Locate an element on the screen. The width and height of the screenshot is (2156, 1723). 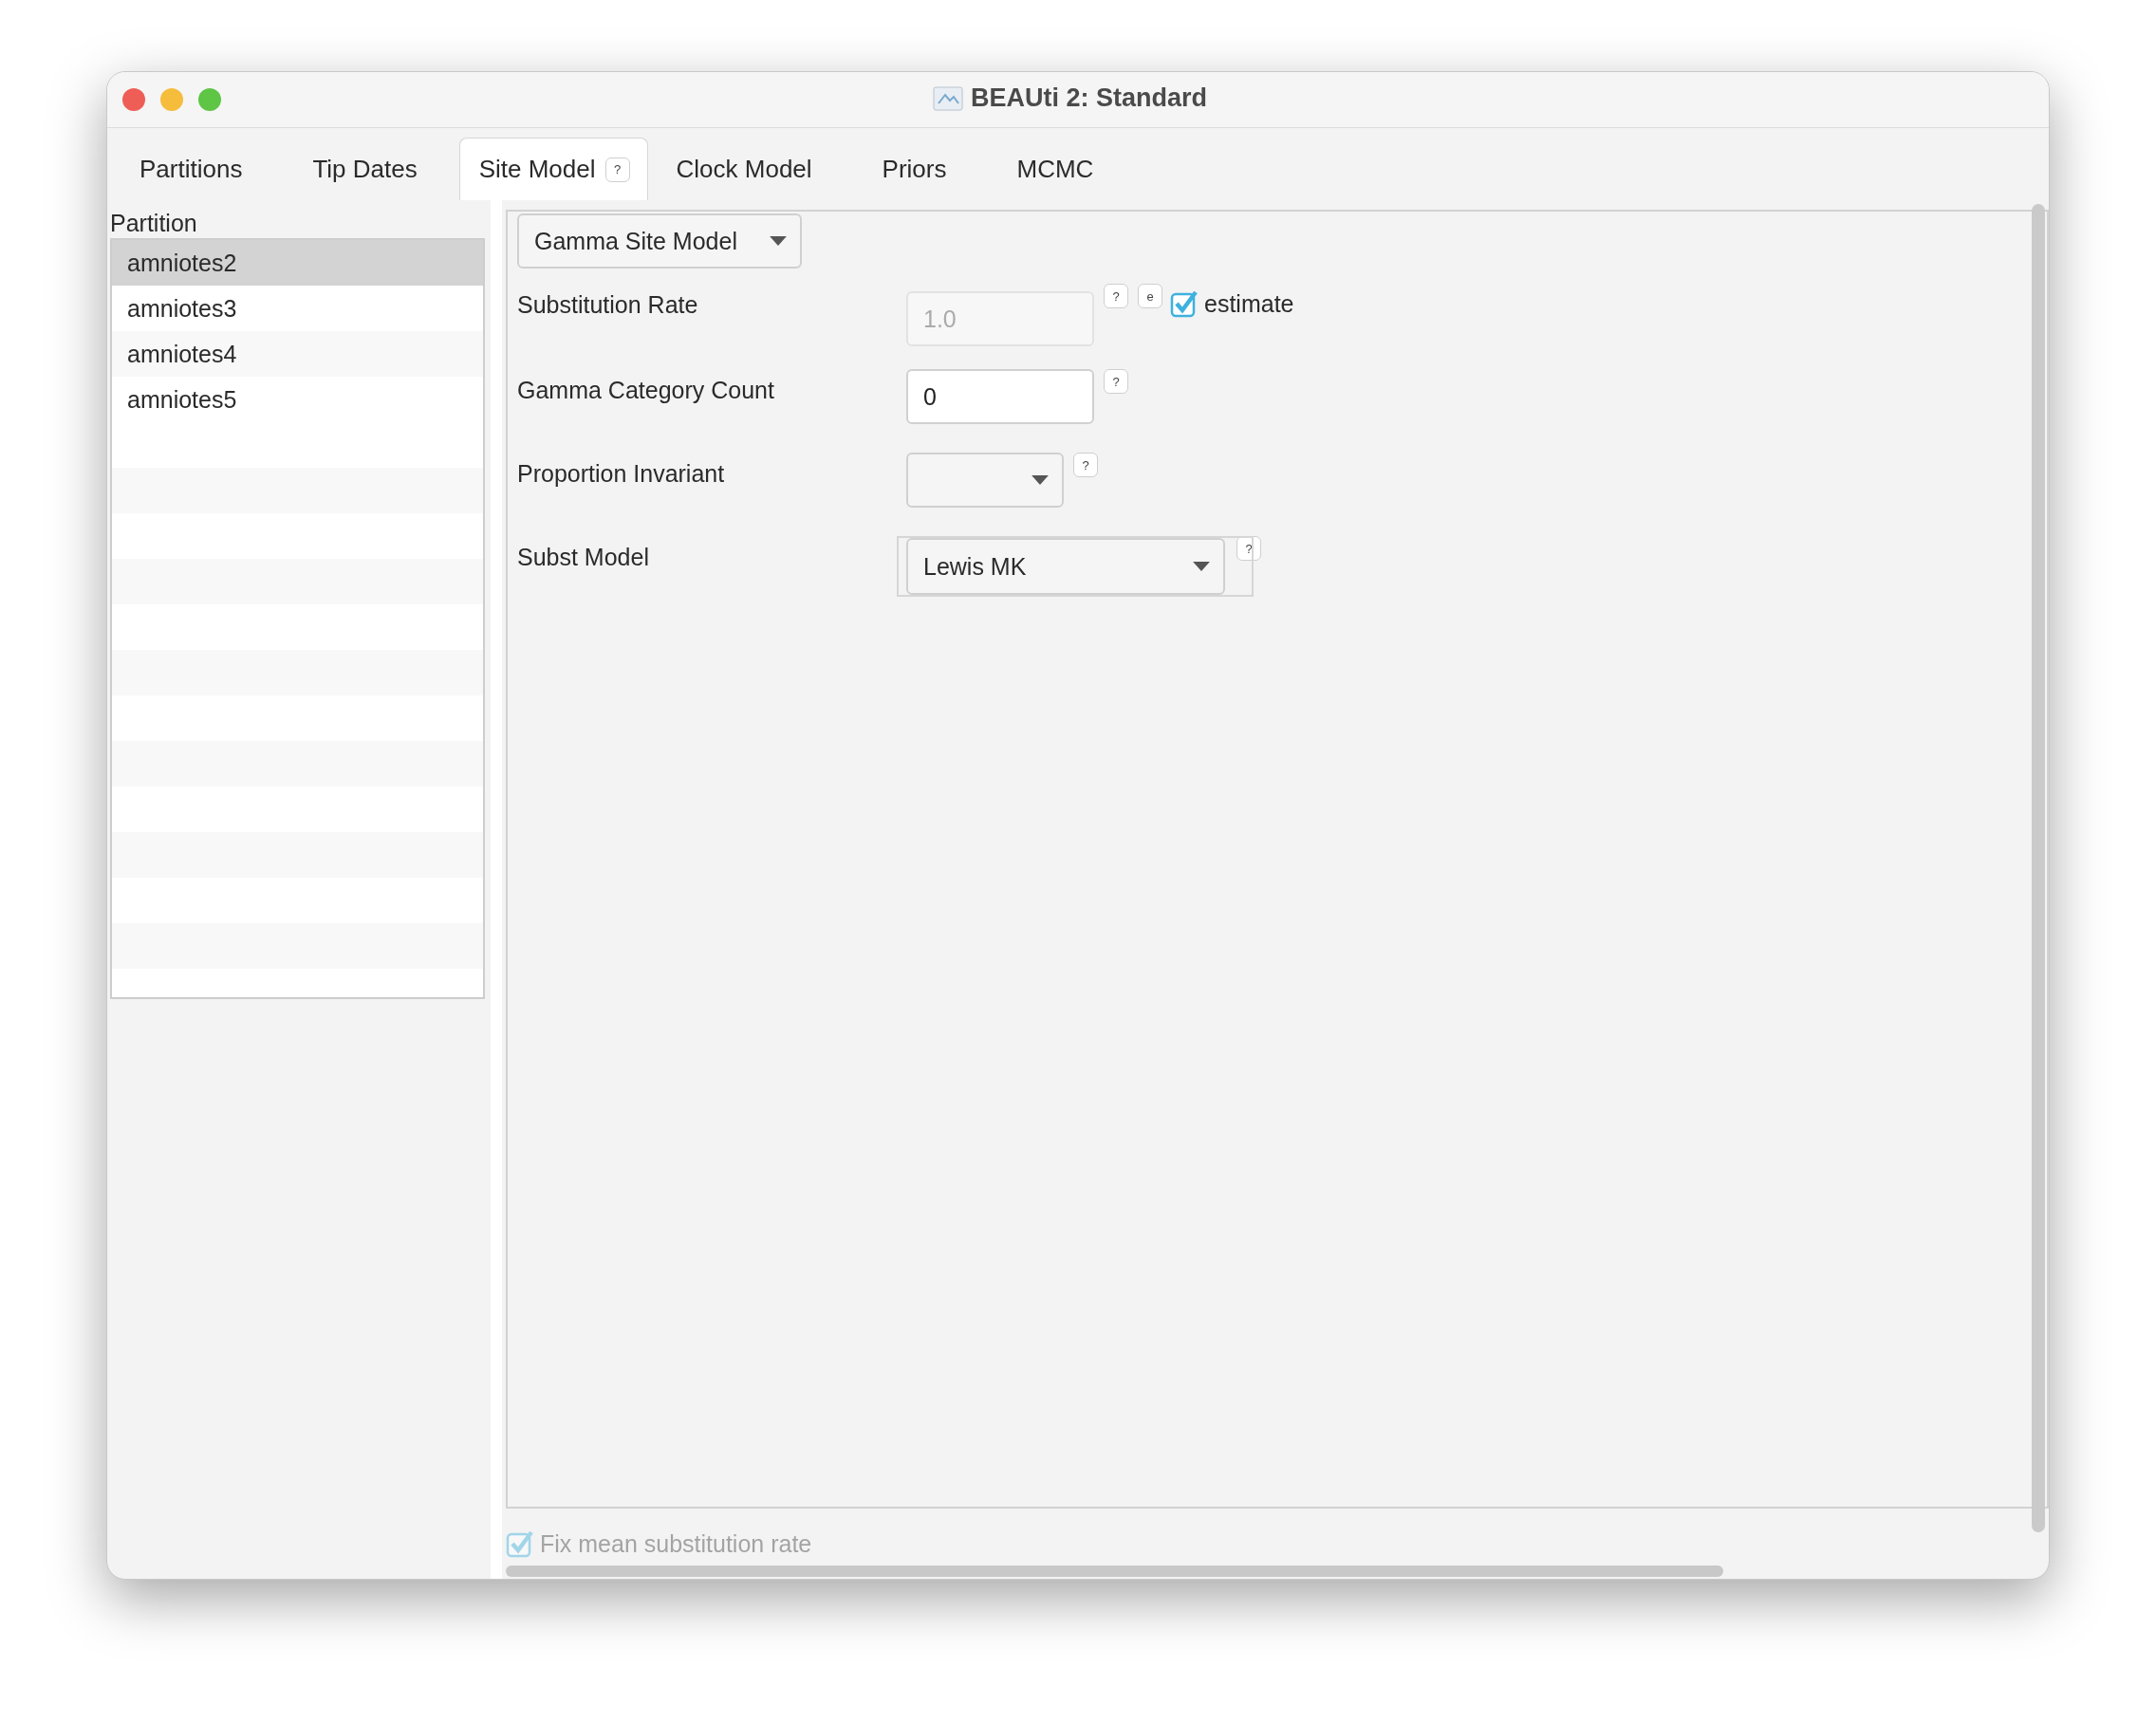
dropdown: Lewis MK is located at coordinates (1065, 566).